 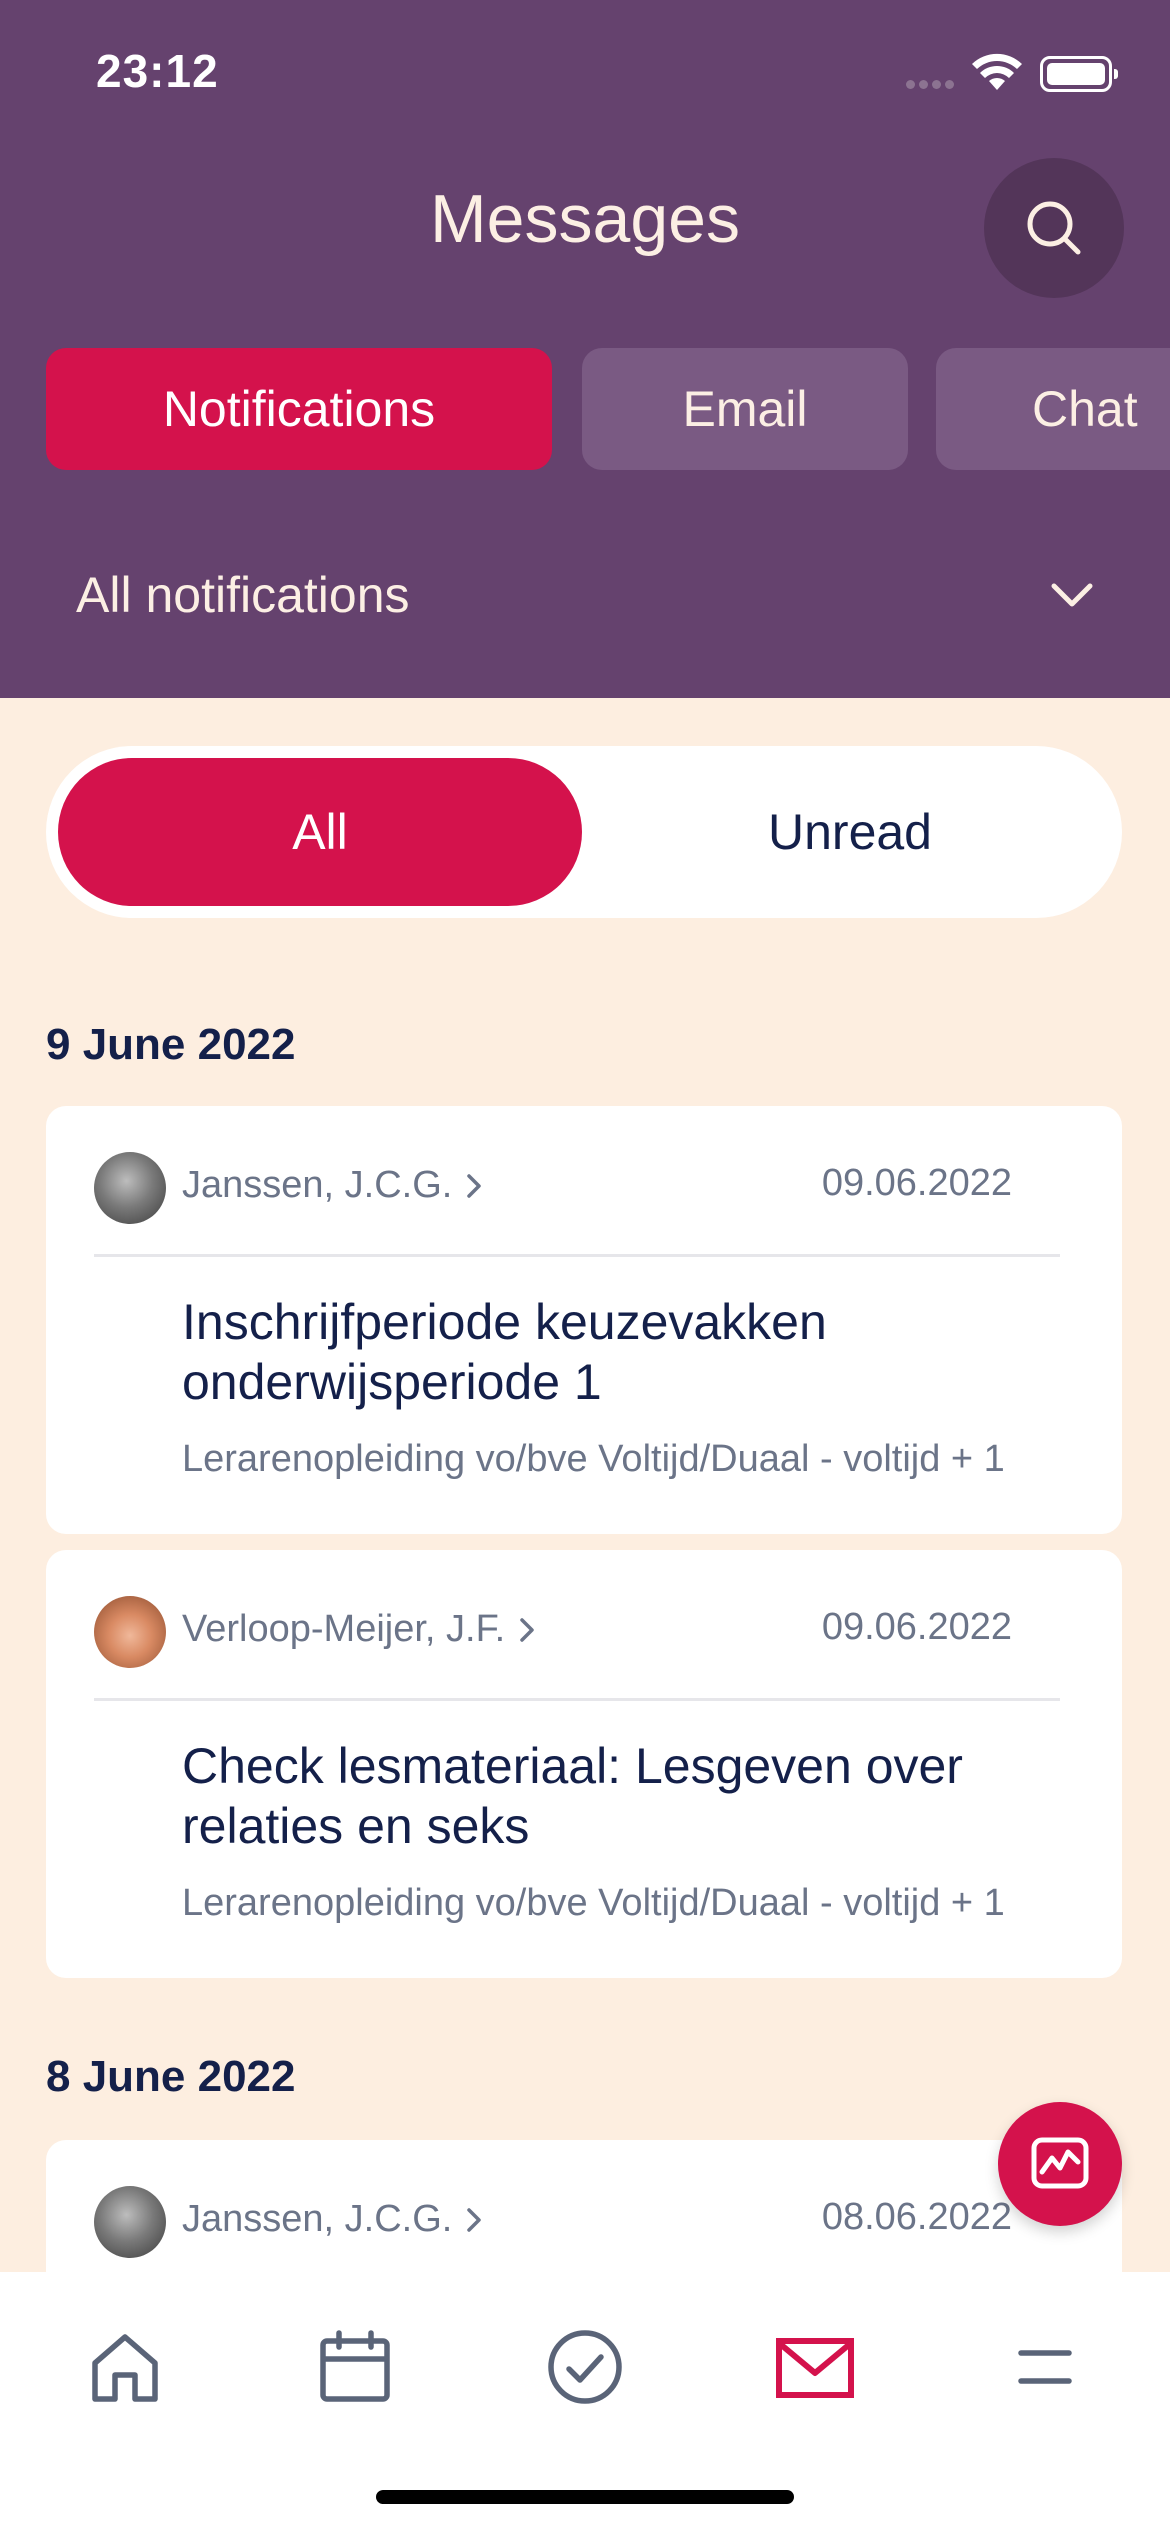 I want to click on search-icon, so click(x=1054, y=228).